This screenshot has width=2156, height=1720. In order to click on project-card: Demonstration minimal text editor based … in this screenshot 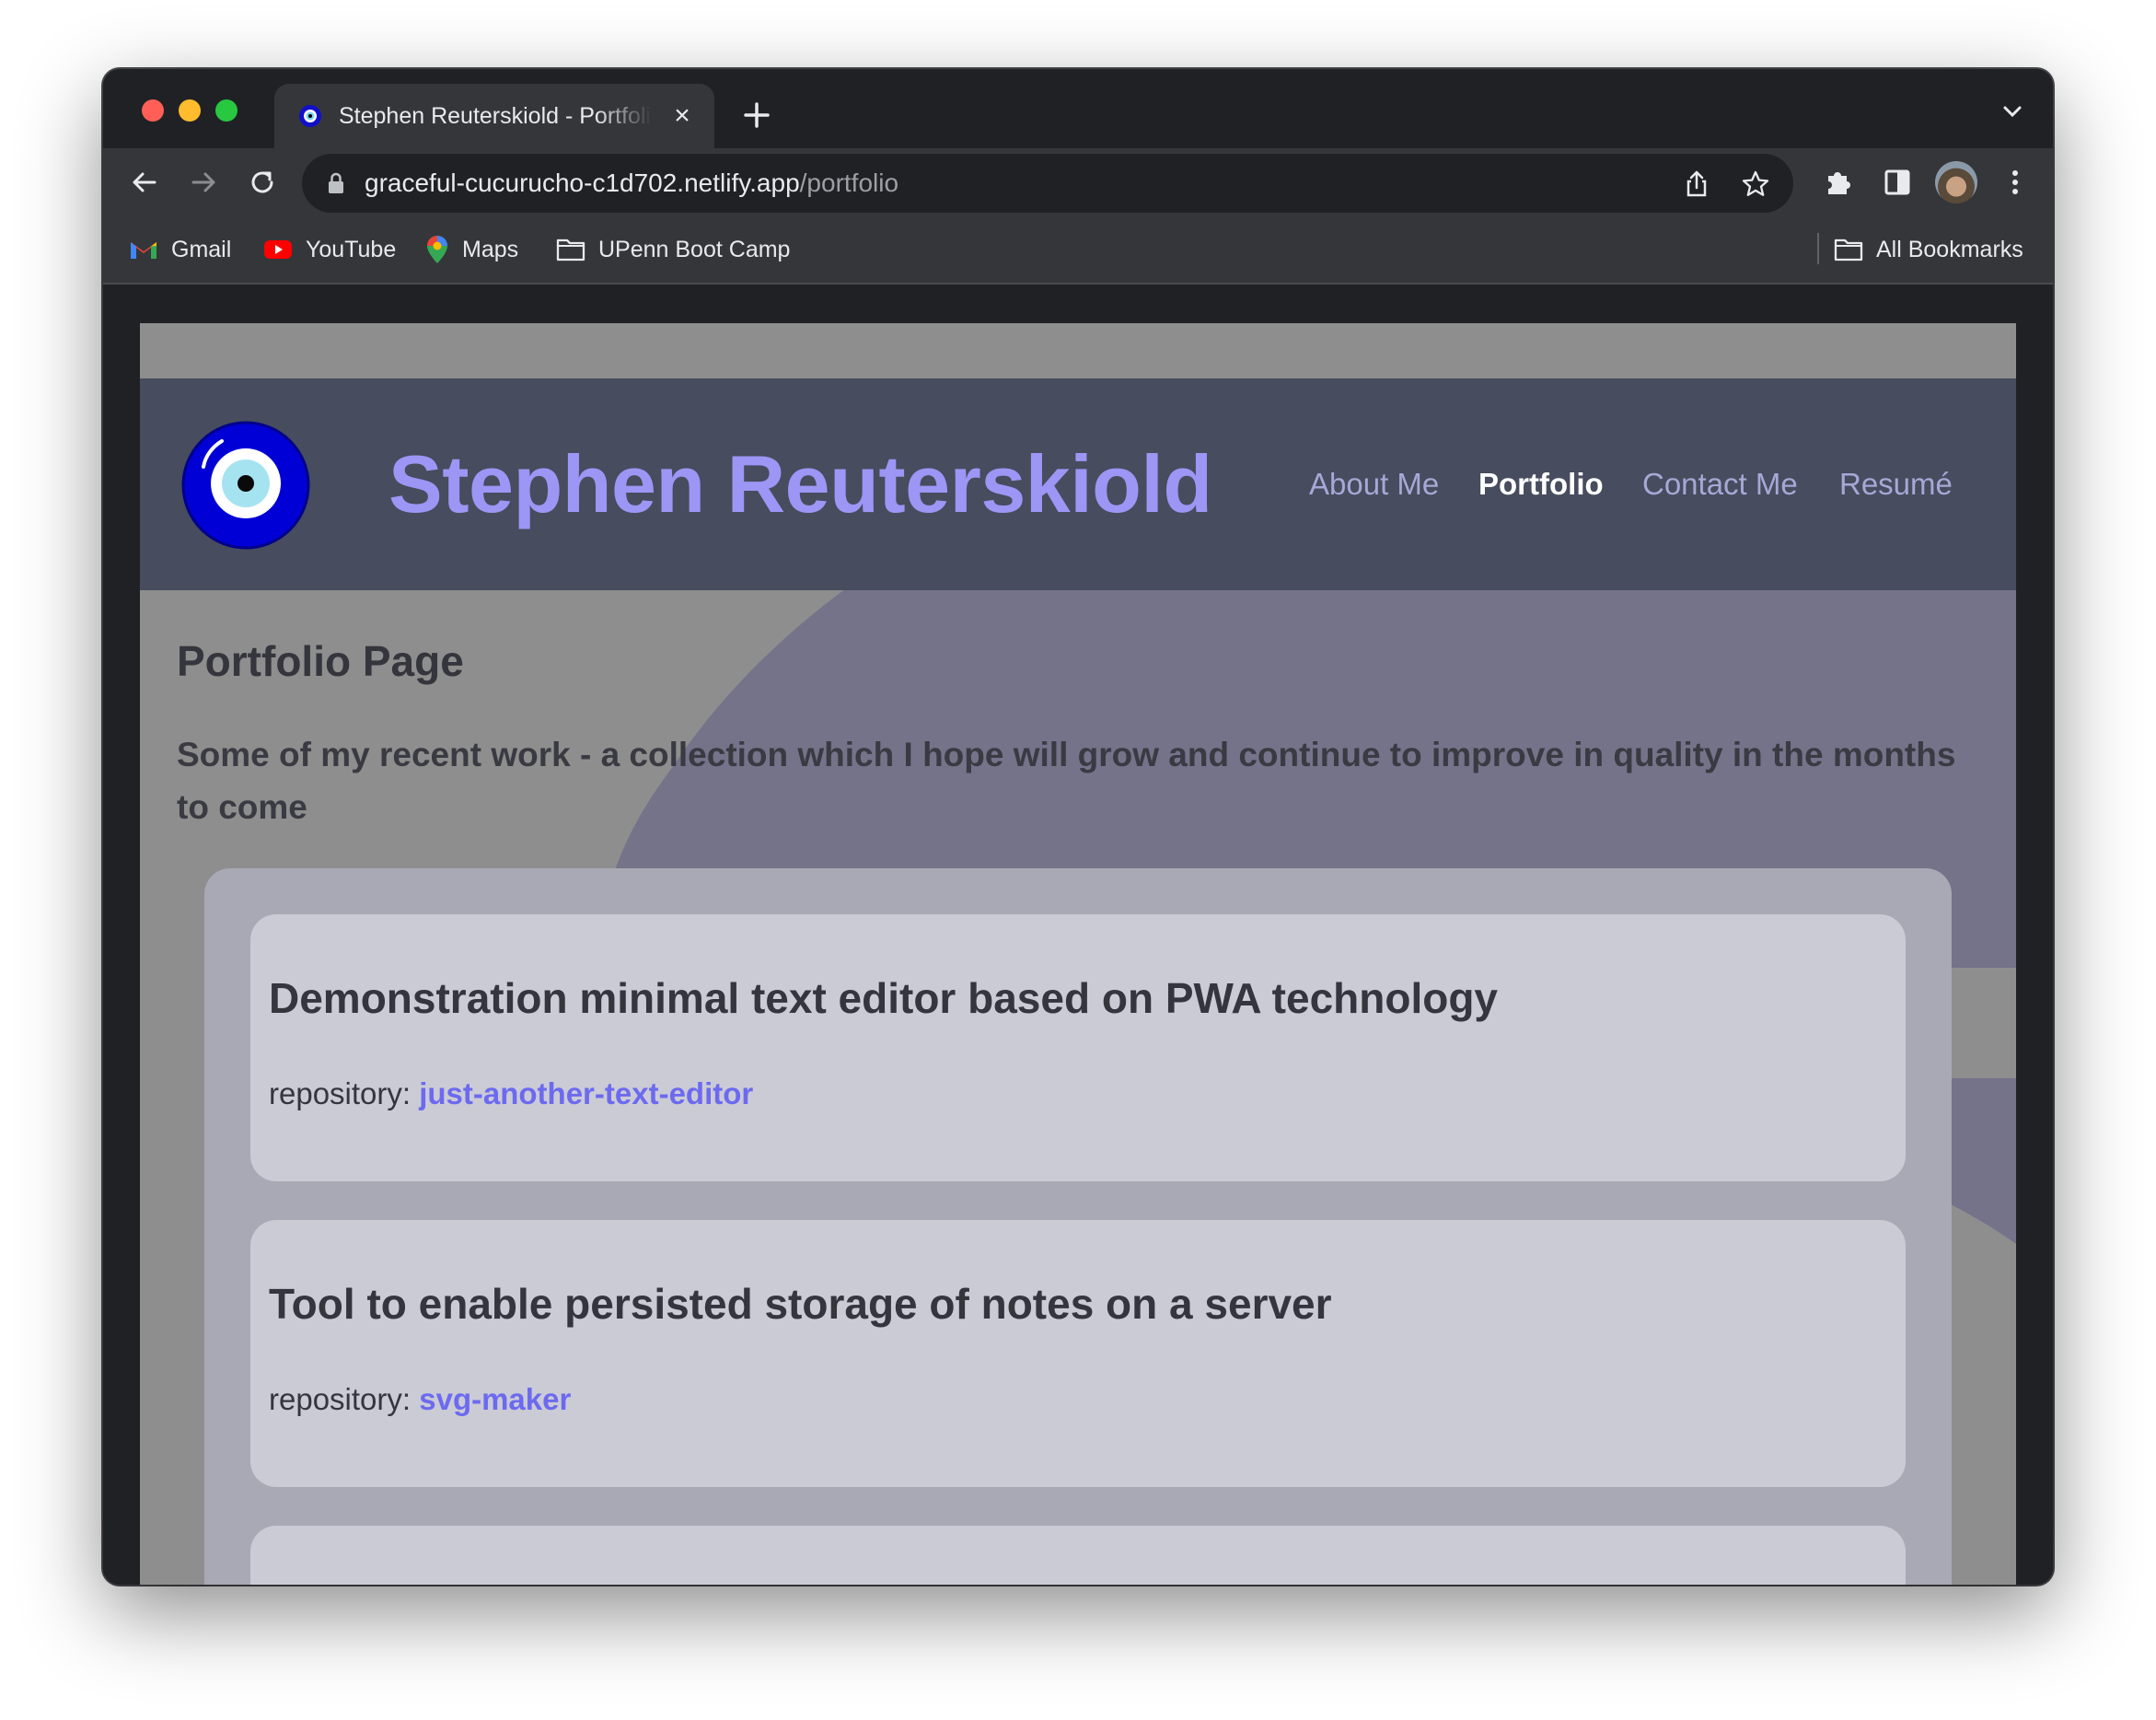, I will do `click(1078, 1047)`.